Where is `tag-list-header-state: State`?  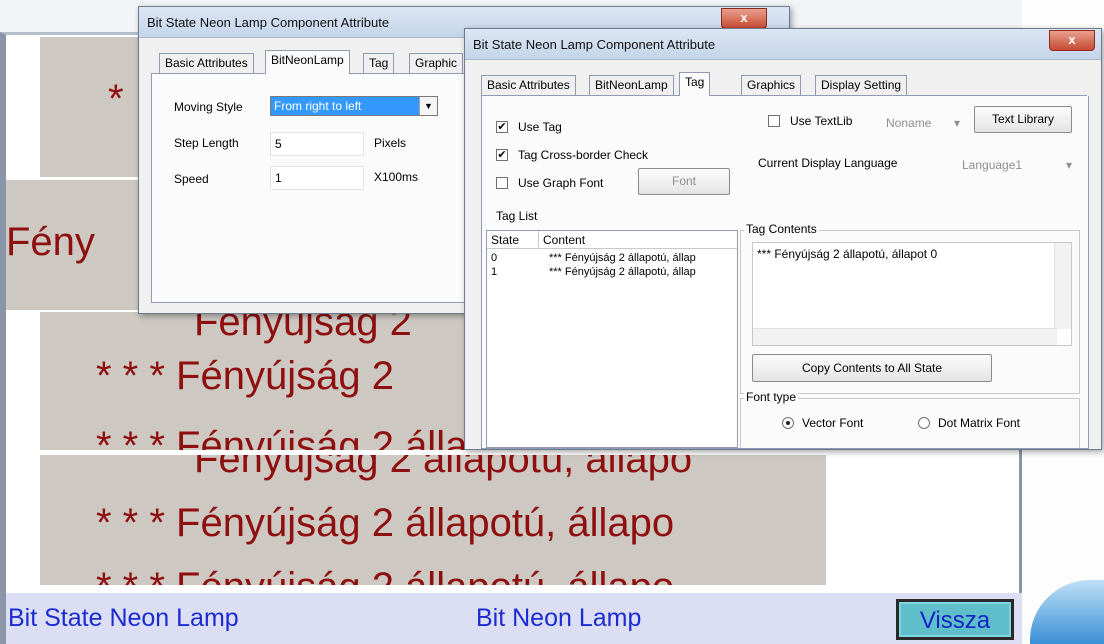
tag-list-header-state: State is located at coordinates (513, 240).